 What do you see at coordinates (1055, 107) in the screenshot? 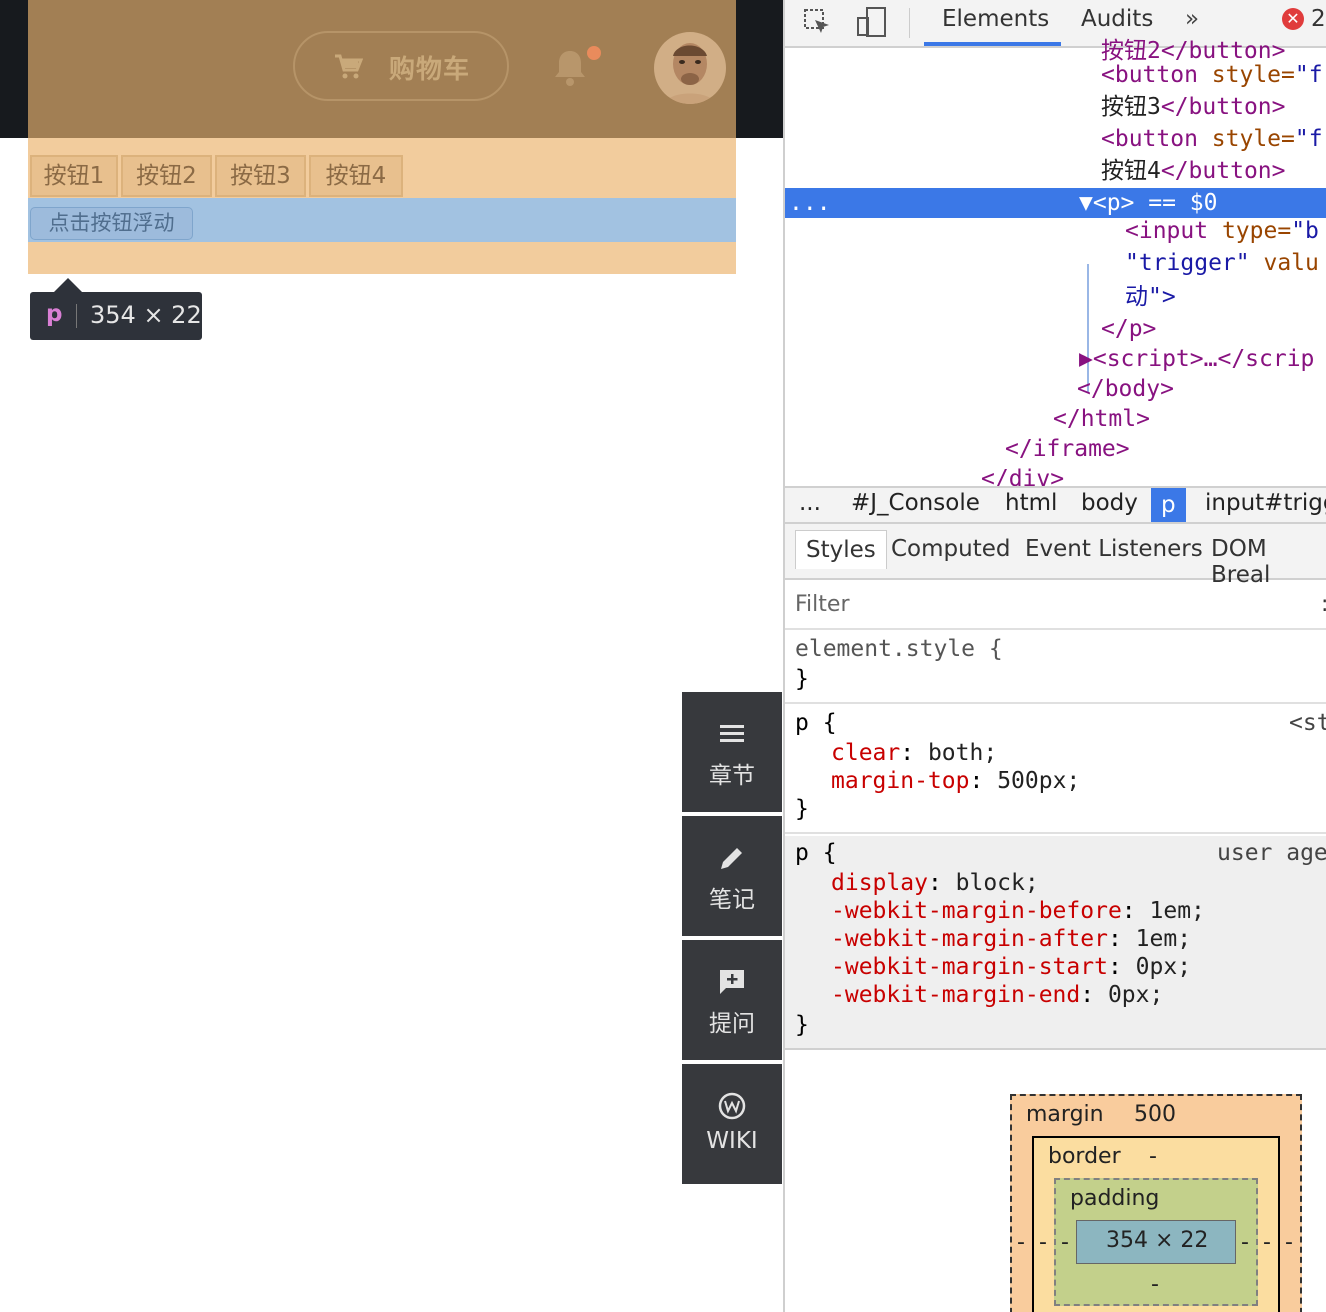
I see `dom-line: 按钮3</button>` at bounding box center [1055, 107].